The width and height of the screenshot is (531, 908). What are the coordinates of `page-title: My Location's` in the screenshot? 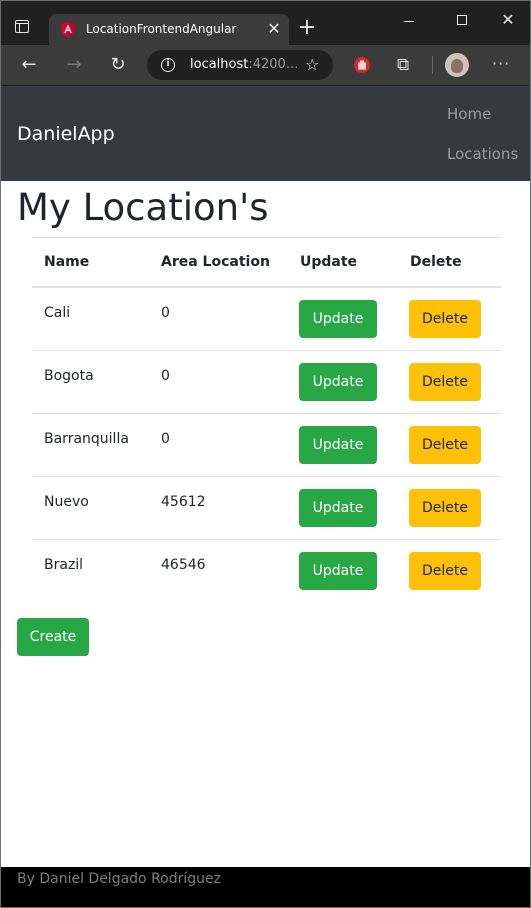 It's located at (143, 207).